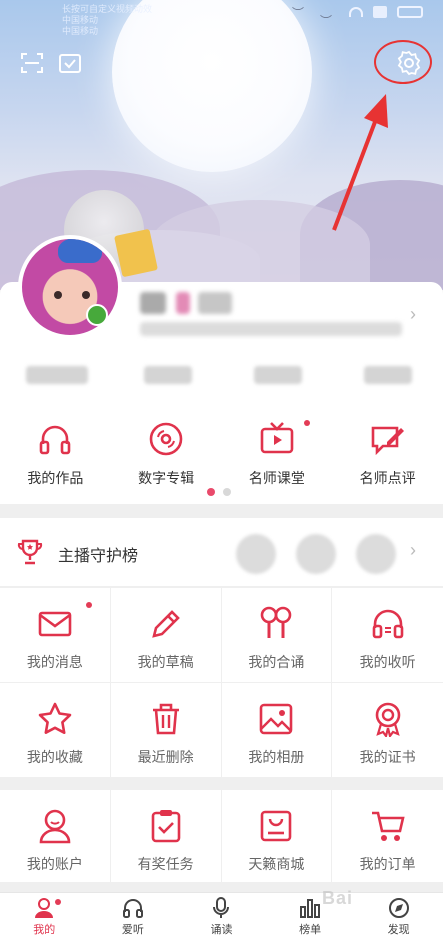 This screenshot has width=443, height=940. Describe the element at coordinates (276, 826) in the screenshot. I see `shop-icon` at that location.